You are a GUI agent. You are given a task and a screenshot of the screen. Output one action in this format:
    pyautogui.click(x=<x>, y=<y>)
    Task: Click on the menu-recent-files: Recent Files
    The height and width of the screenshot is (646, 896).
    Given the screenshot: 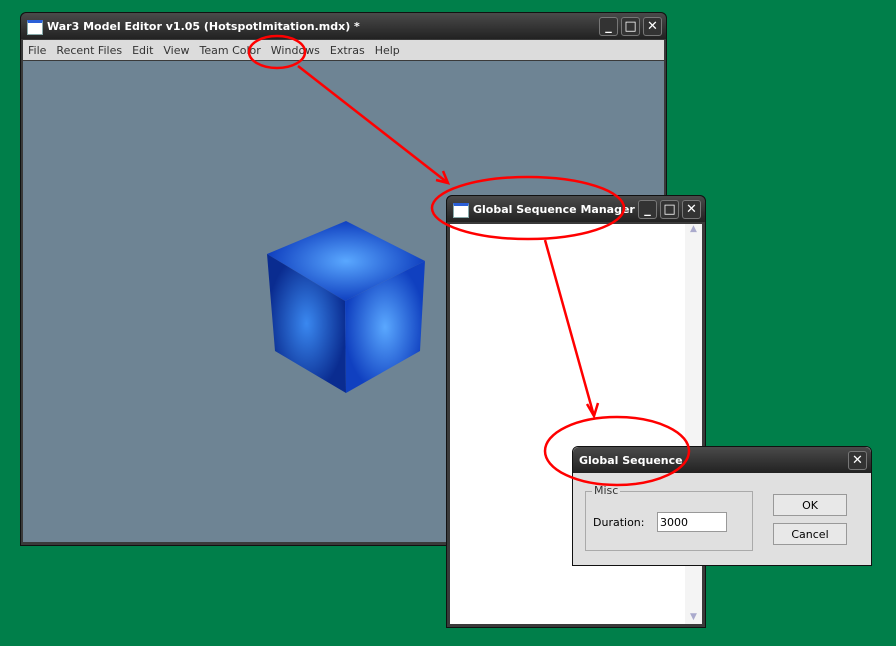 What is the action you would take?
    pyautogui.click(x=89, y=50)
    